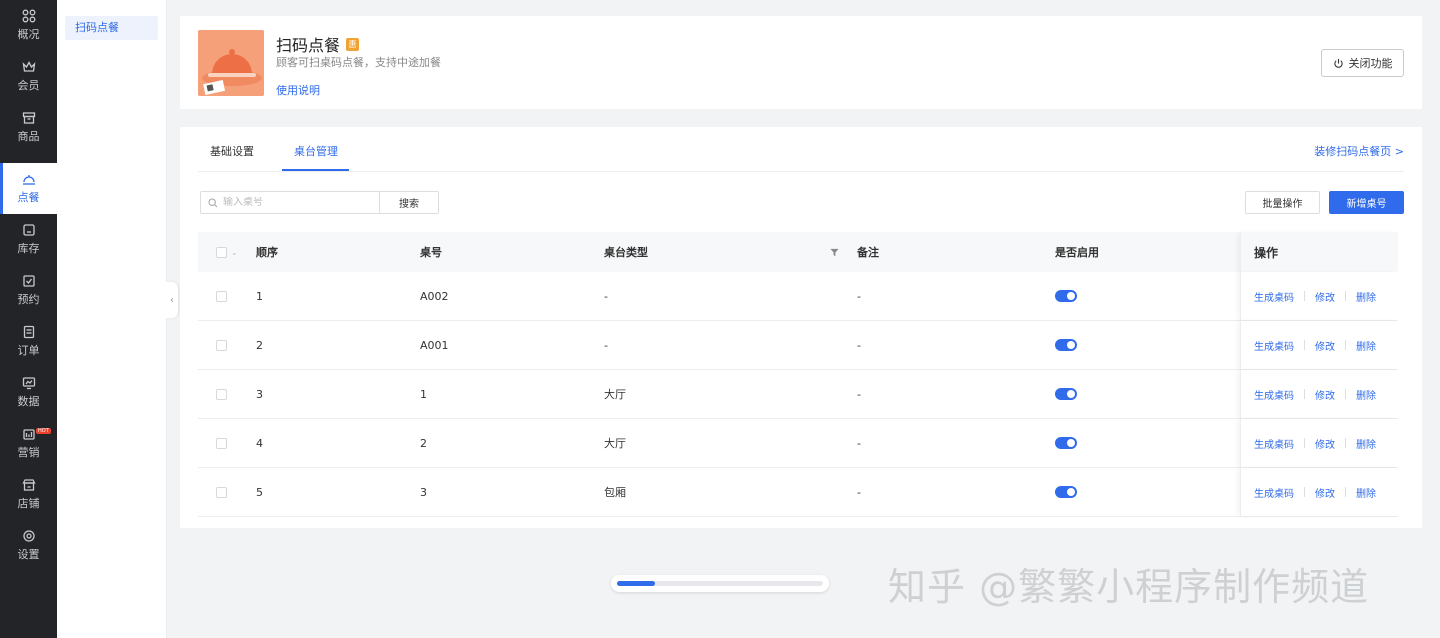  Describe the element at coordinates (801, 62) in the screenshot. I see `feature-header-card: 扫码点餐 惠 顾客可扫桌码点餐，支持中途加餐 使用说明 关闭功能` at that location.